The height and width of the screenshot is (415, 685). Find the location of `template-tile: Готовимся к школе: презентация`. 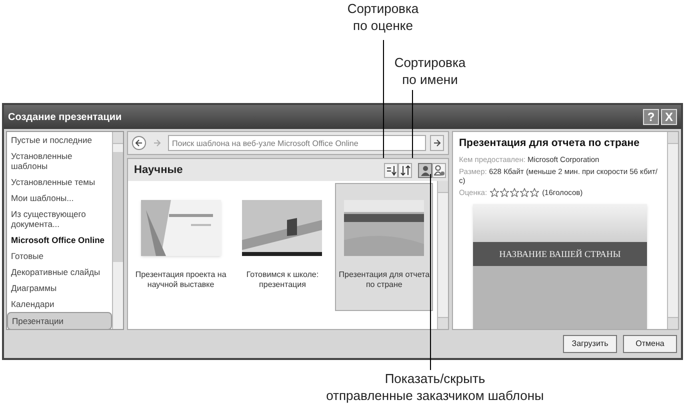

template-tile: Готовимся к школе: презентация is located at coordinates (283, 247).